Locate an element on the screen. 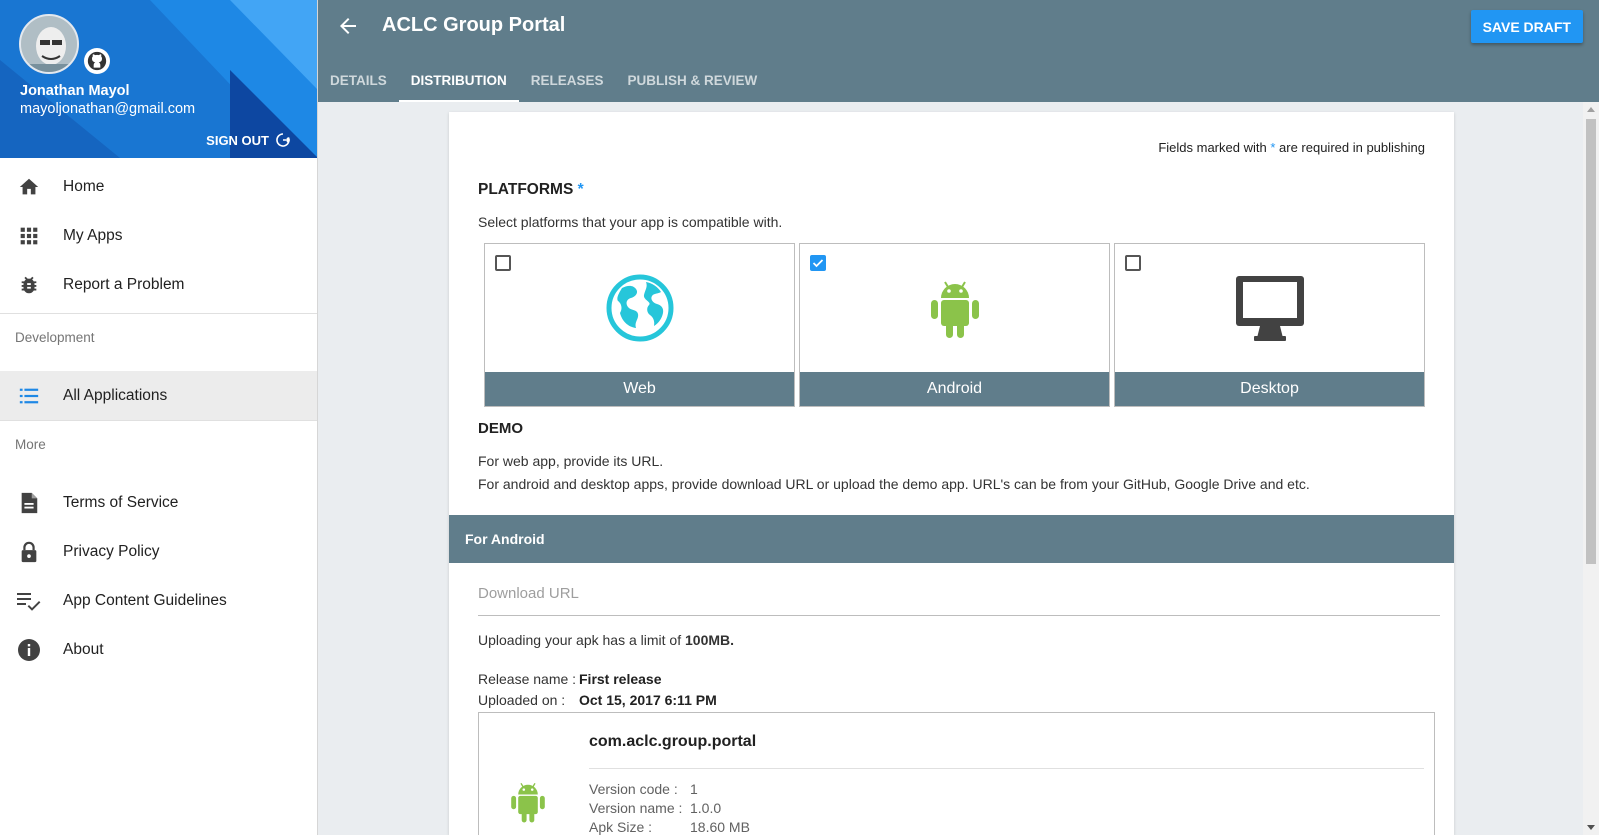  upload-limit-value: 100MB. is located at coordinates (710, 640).